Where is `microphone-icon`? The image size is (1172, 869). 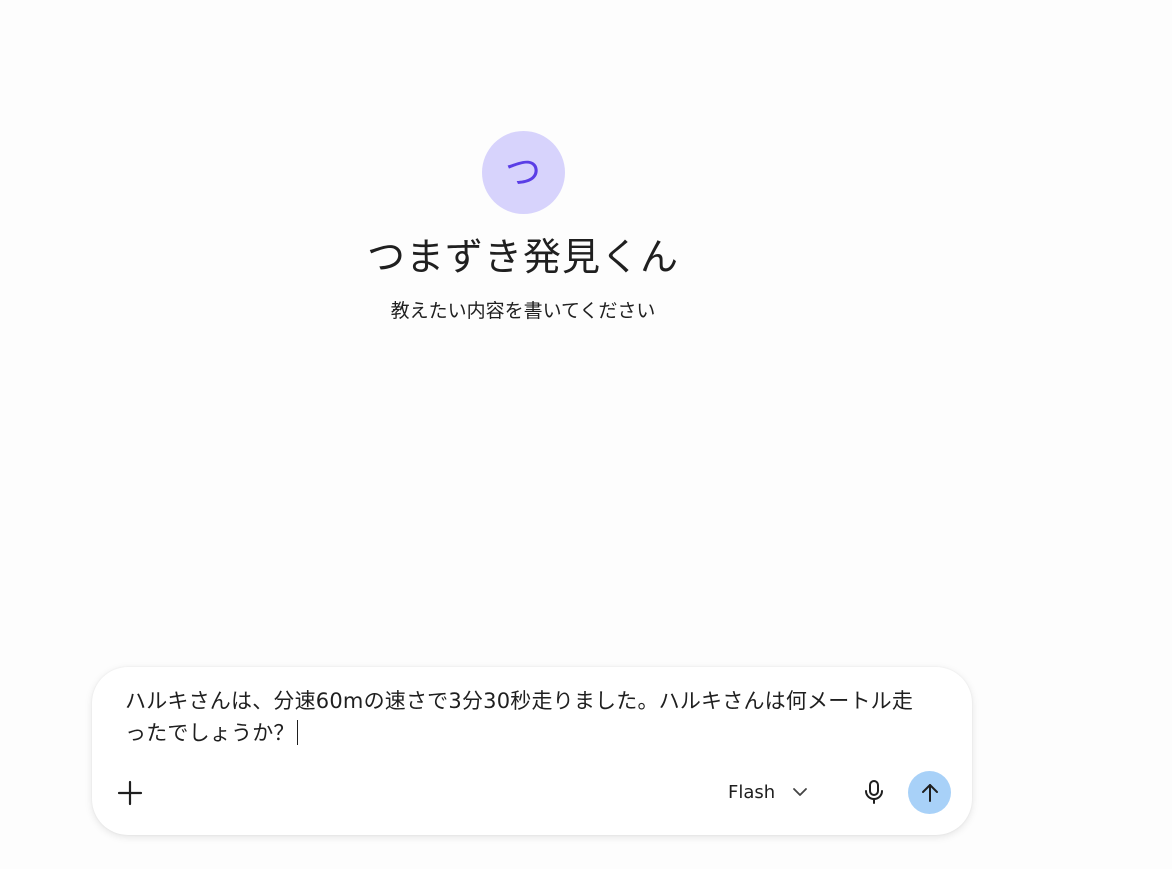 microphone-icon is located at coordinates (874, 792).